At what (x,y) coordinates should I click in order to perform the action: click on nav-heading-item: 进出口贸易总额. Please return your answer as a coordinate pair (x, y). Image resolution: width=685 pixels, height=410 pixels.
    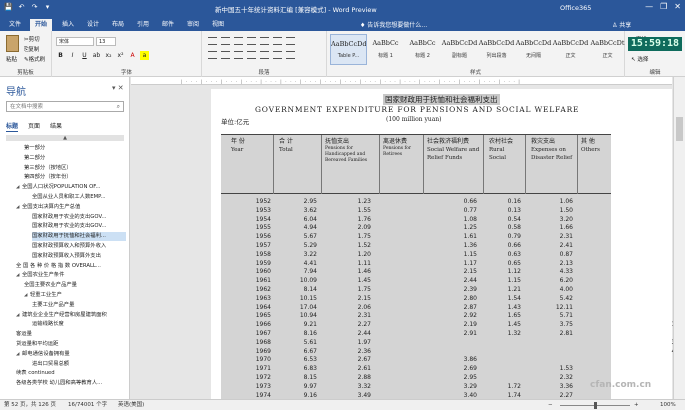
    Looking at the image, I should click on (79, 364).